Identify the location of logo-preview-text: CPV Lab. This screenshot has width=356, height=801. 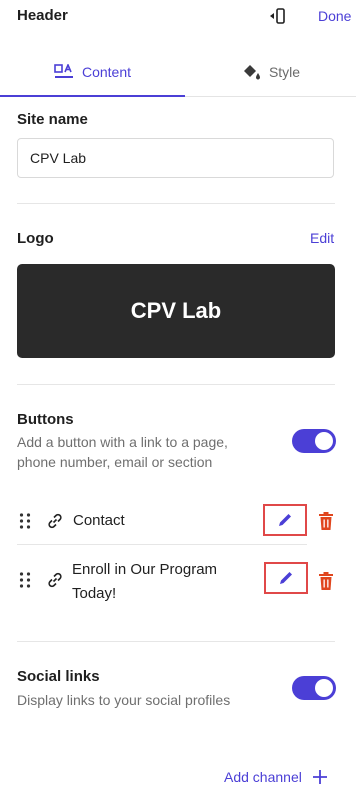
(176, 310).